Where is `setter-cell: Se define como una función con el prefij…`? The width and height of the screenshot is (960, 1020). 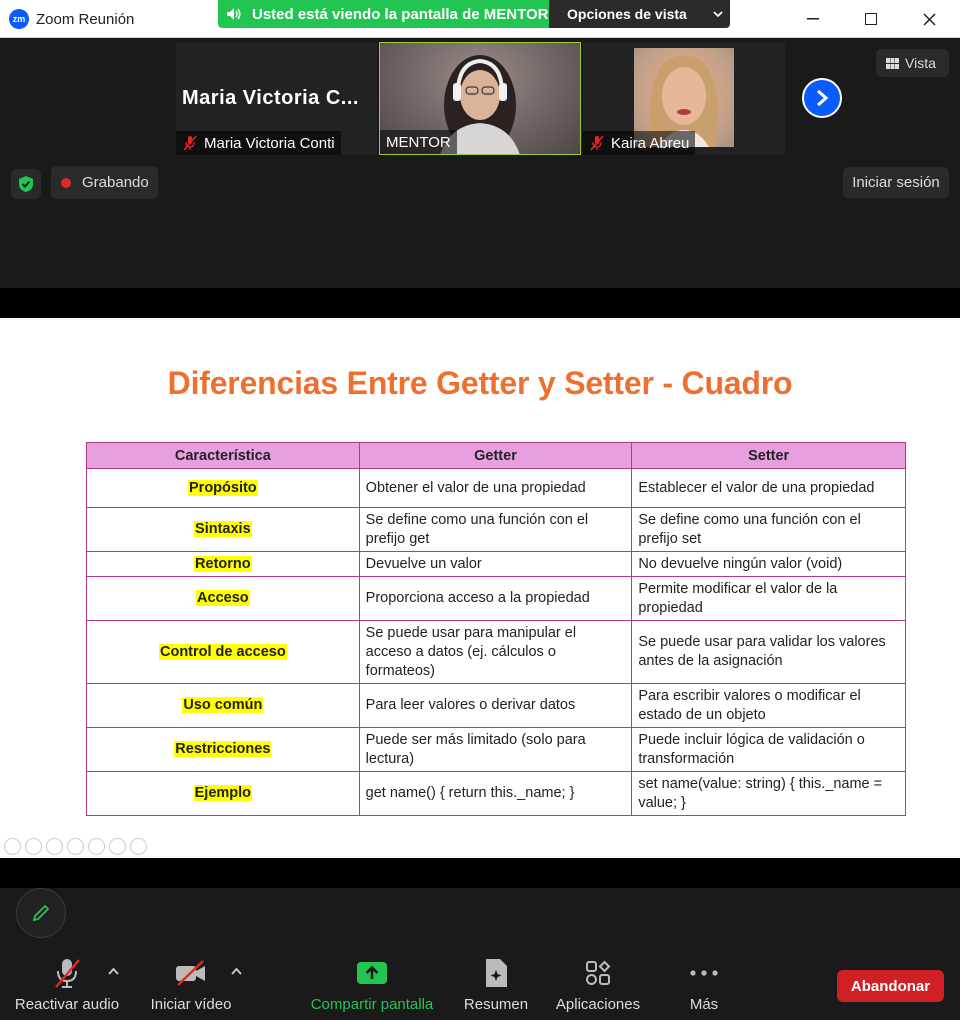 setter-cell: Se define como una función con el prefij… is located at coordinates (768, 529).